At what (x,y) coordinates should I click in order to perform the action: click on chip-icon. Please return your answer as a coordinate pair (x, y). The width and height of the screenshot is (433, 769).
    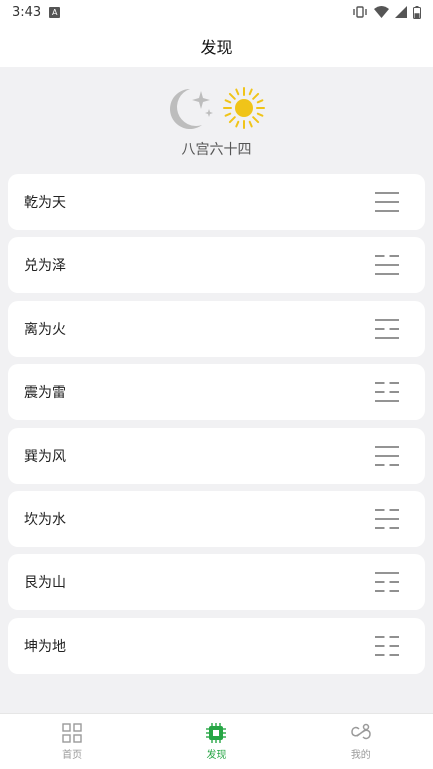
    Looking at the image, I should click on (216, 732).